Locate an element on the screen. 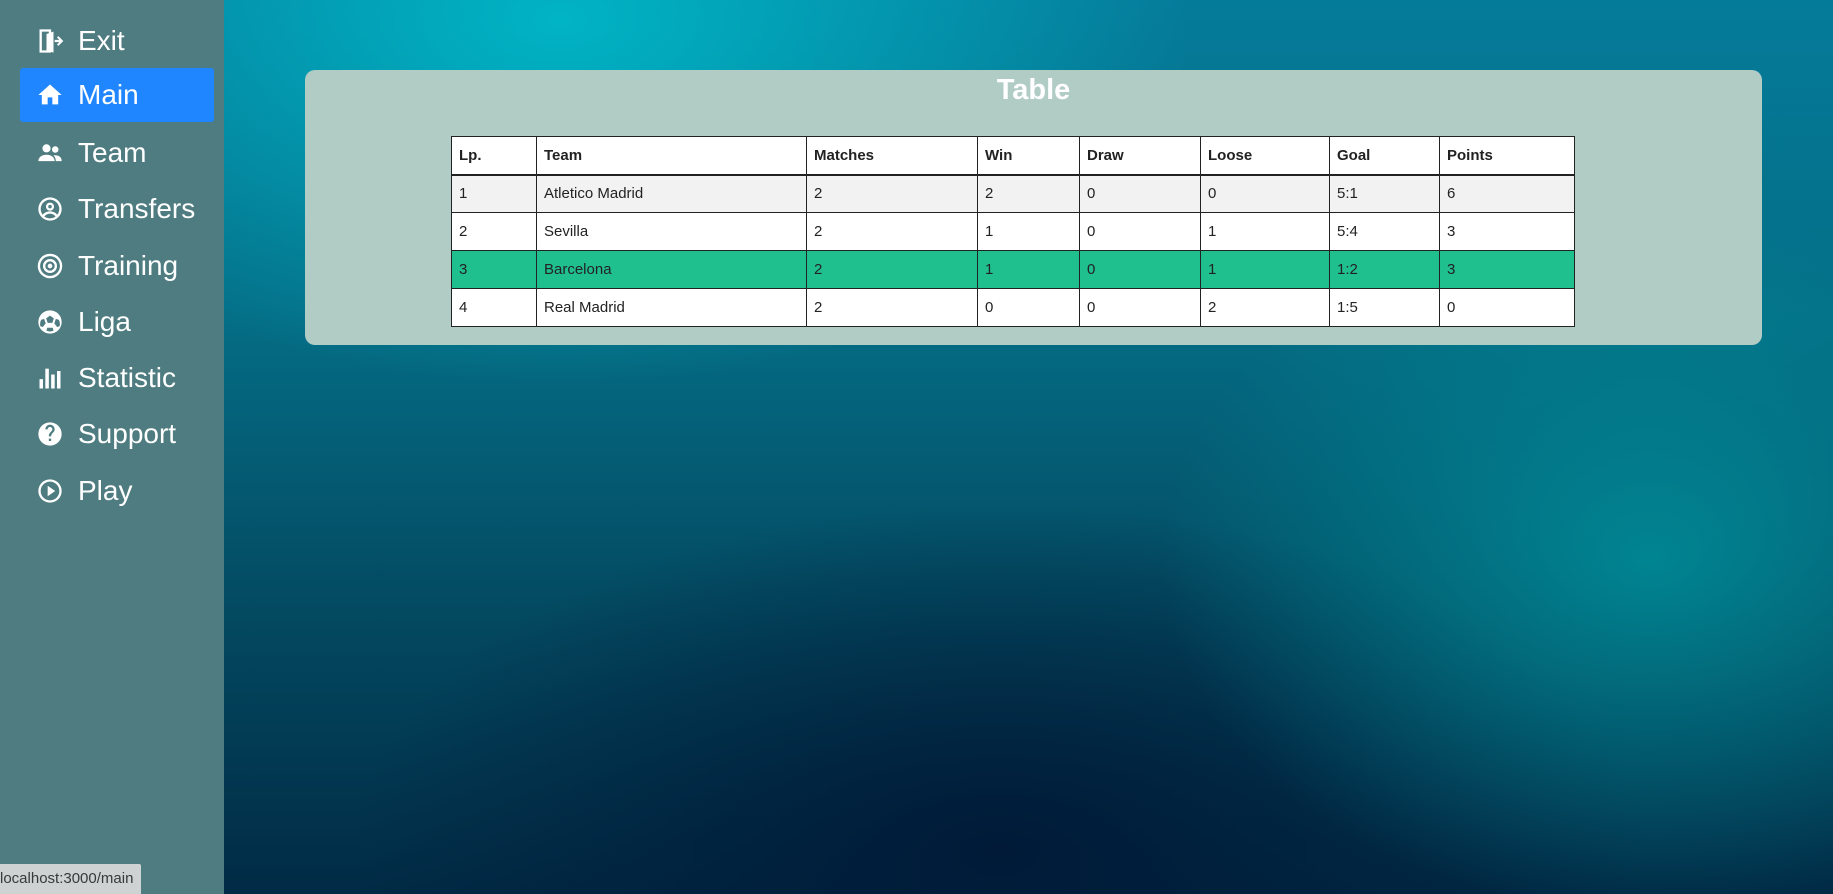 This screenshot has width=1833, height=894. people-icon is located at coordinates (50, 153).